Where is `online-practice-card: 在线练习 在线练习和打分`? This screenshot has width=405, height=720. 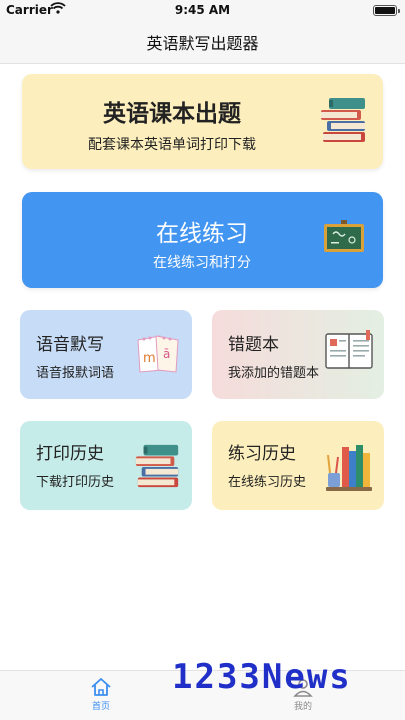
online-practice-card: 在线练习 在线练习和打分 is located at coordinates (202, 240).